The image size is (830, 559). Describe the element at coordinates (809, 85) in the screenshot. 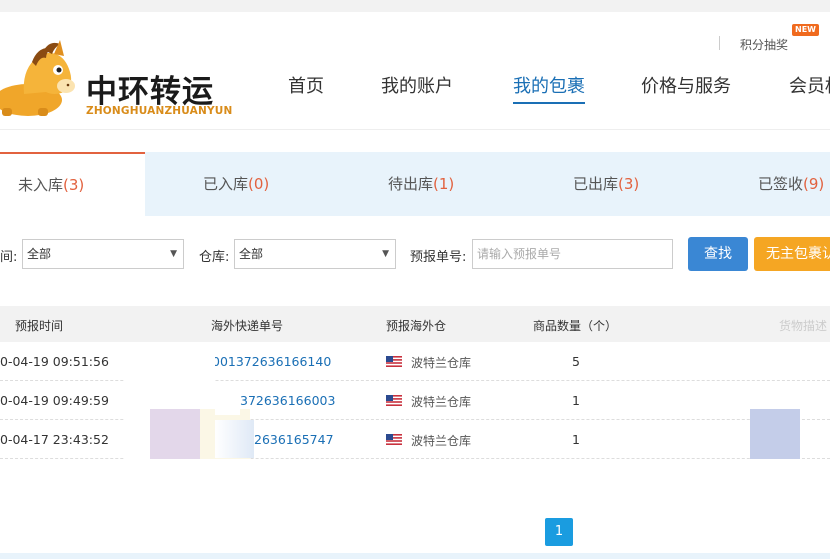

I see `nav-membership: 会员权` at that location.